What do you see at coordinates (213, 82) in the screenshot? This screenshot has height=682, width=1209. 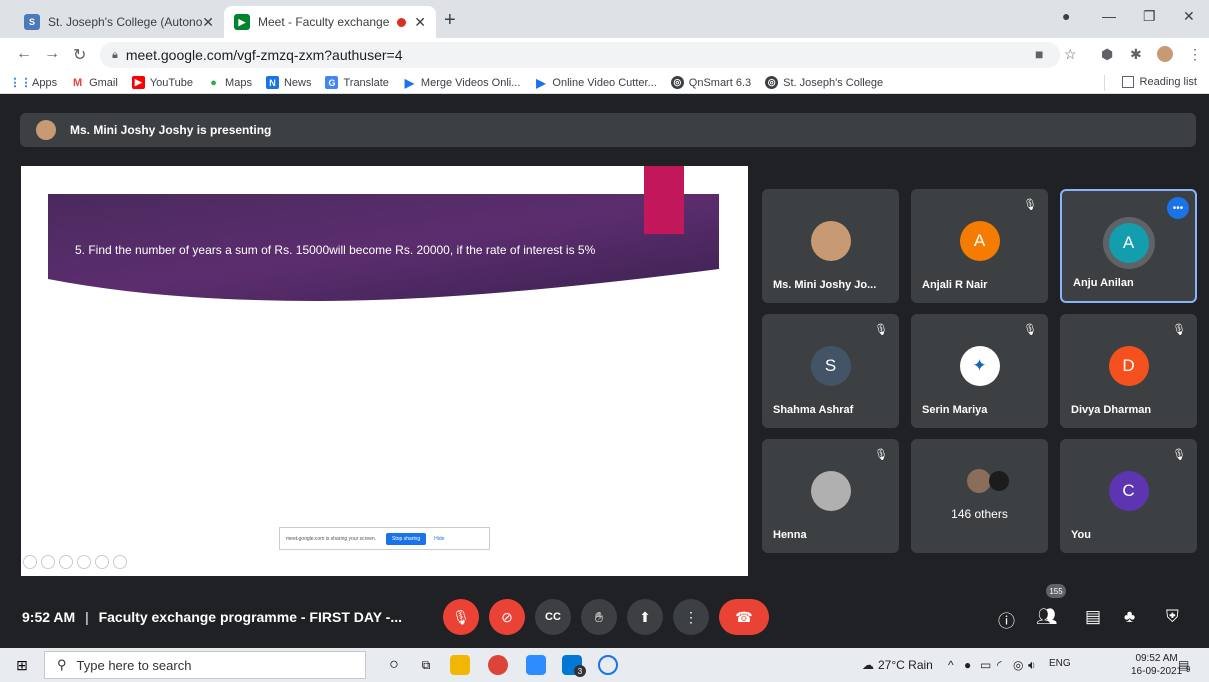 I see `maps-pin-icon: ●` at bounding box center [213, 82].